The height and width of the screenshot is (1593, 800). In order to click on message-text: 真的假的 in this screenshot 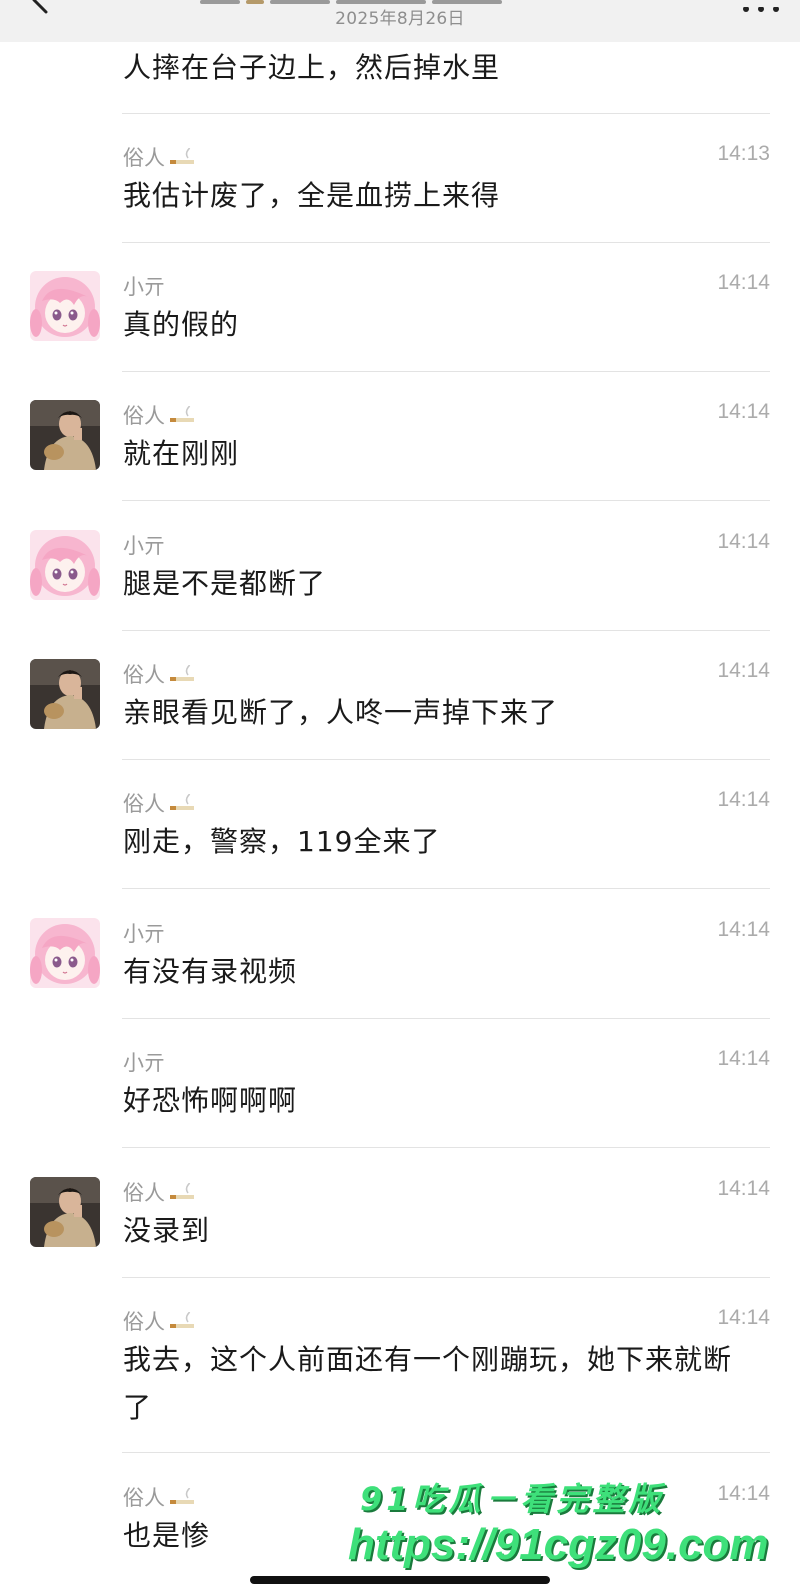, I will do `click(181, 324)`.